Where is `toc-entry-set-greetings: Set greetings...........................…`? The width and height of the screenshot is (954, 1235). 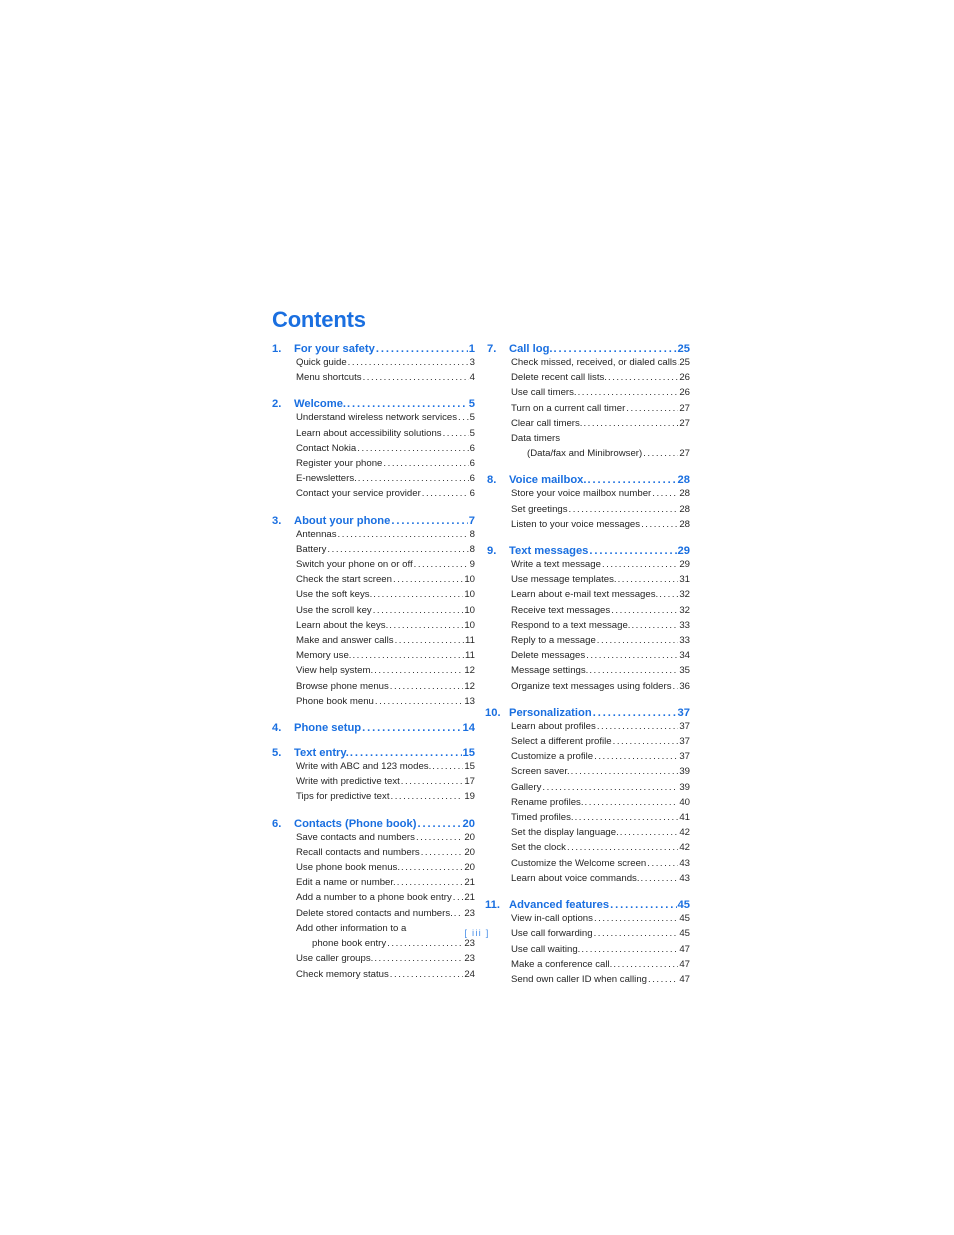
toc-entry-set-greetings: Set greetings...........................… is located at coordinates (588, 509).